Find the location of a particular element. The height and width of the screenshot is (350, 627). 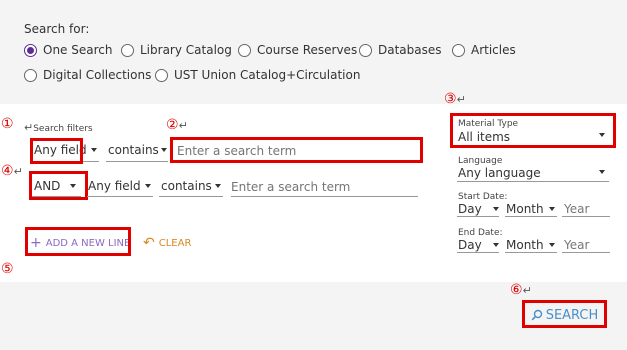

radio-databases: Databases is located at coordinates (400, 50).